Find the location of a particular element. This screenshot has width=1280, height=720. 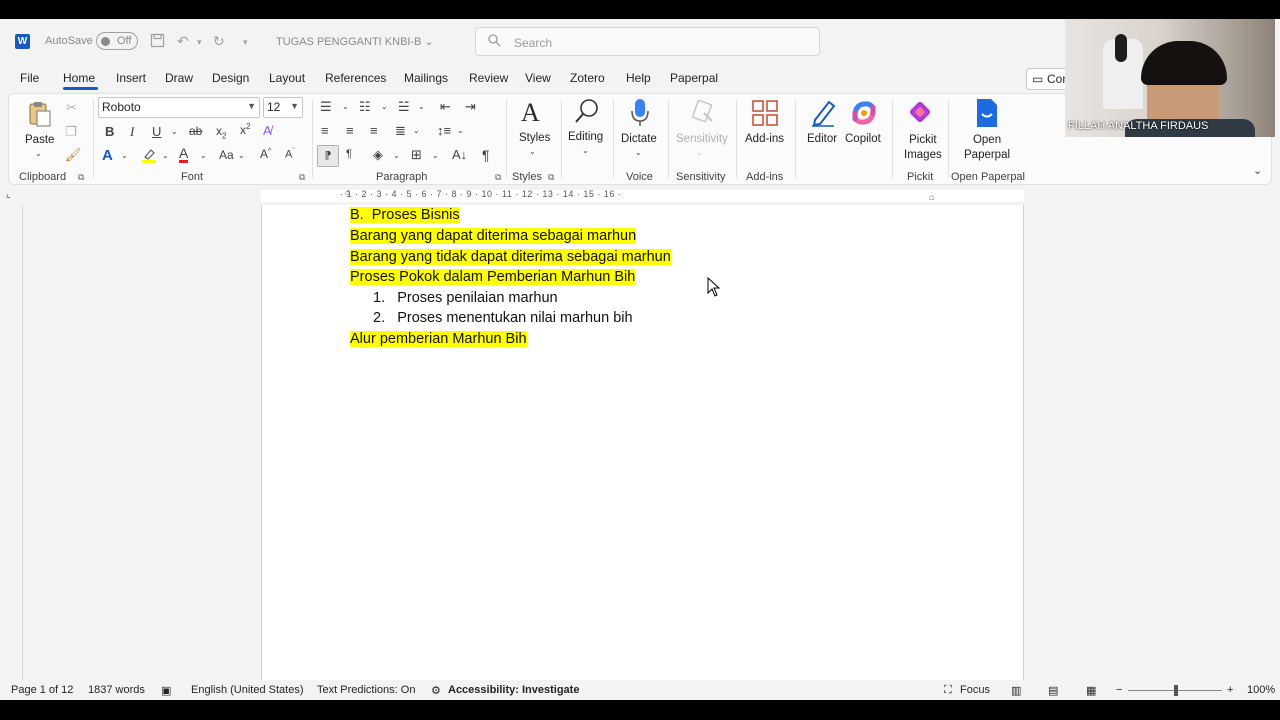

styles-icon: A is located at coordinates (530, 113).